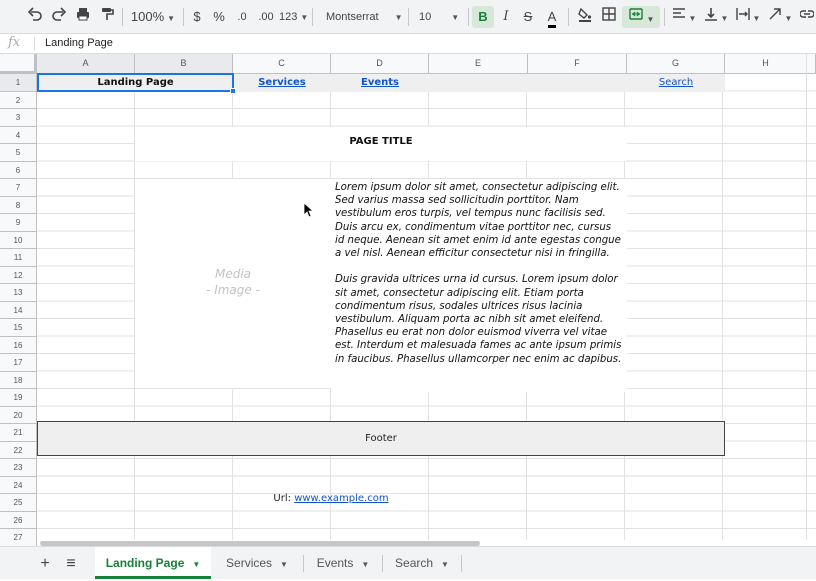 Image resolution: width=816 pixels, height=581 pixels. I want to click on increase-decimals-button: .00, so click(266, 17).